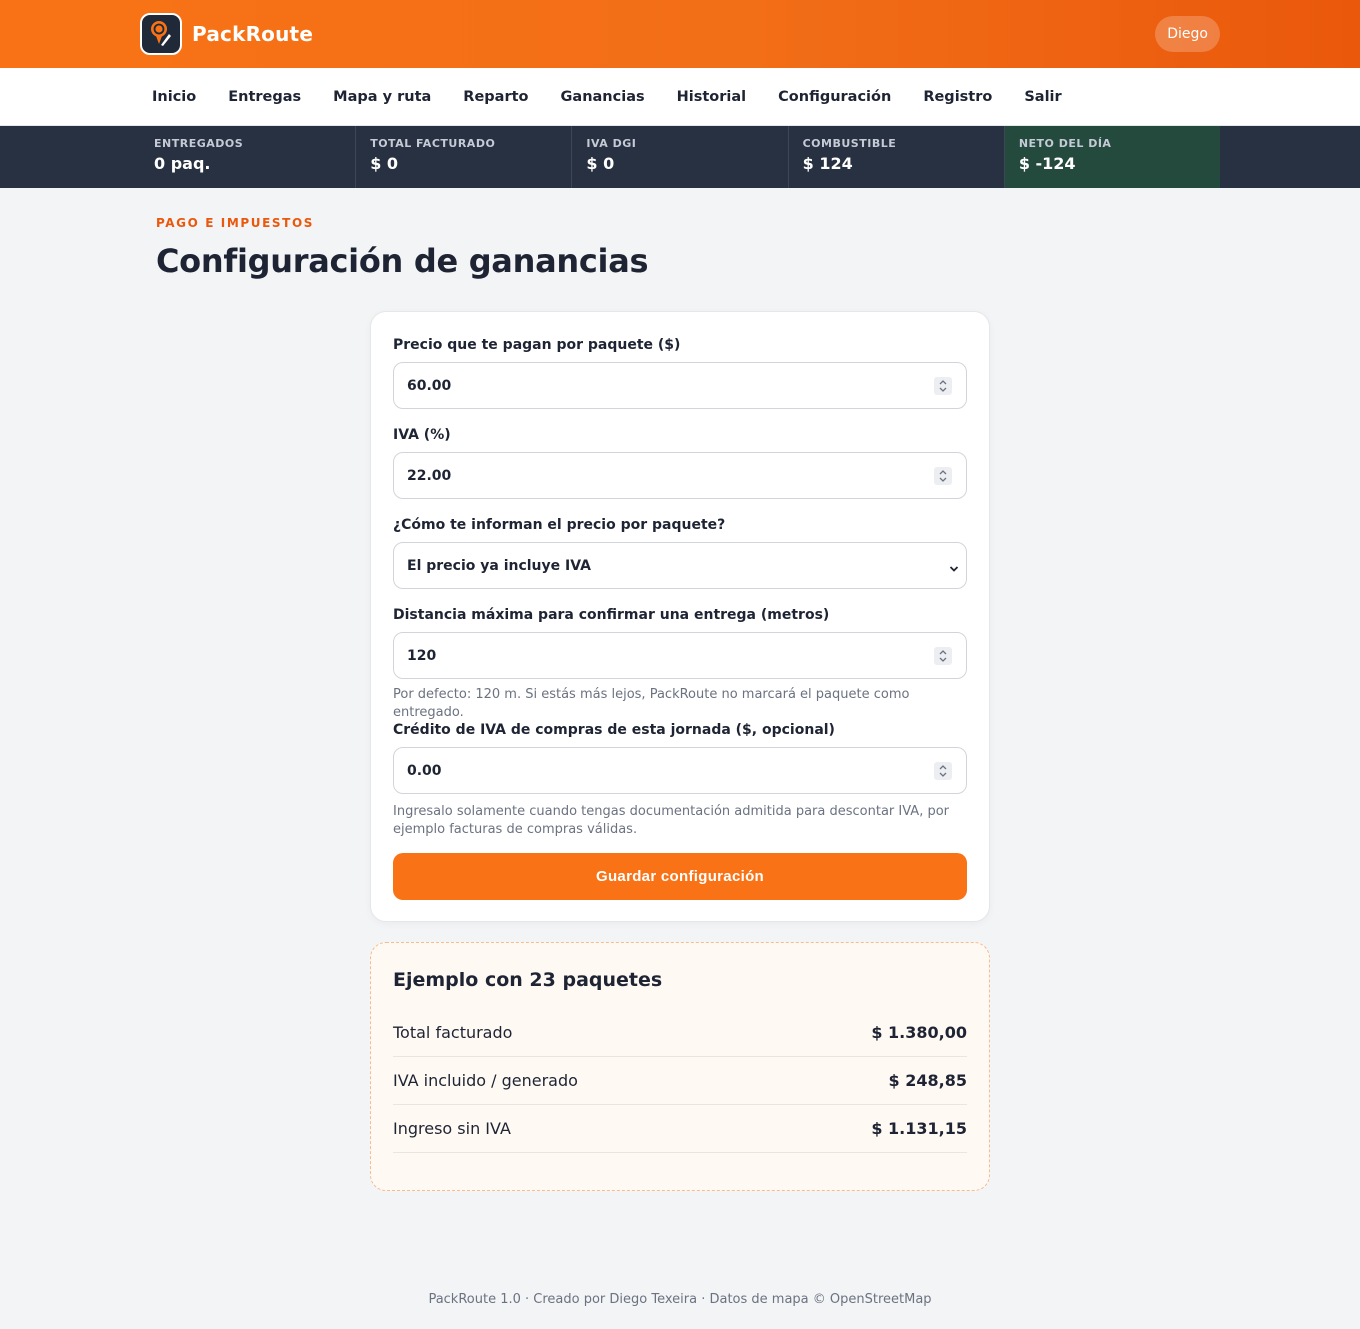 This screenshot has width=1360, height=1329. Describe the element at coordinates (424, 770) in the screenshot. I see `credit-value: 0.00` at that location.